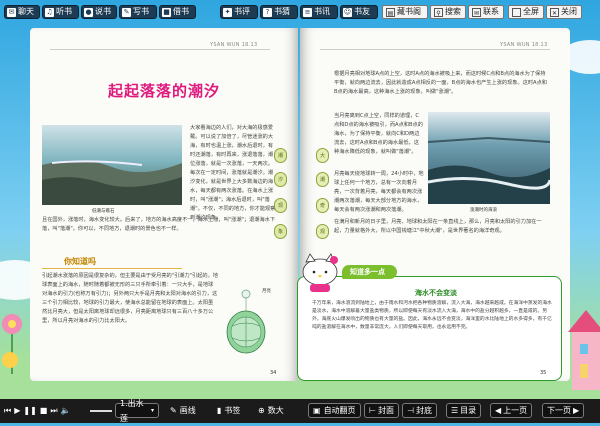 The image size is (600, 426). What do you see at coordinates (44, 410) in the screenshot?
I see `stop-icon: ■` at bounding box center [44, 410].